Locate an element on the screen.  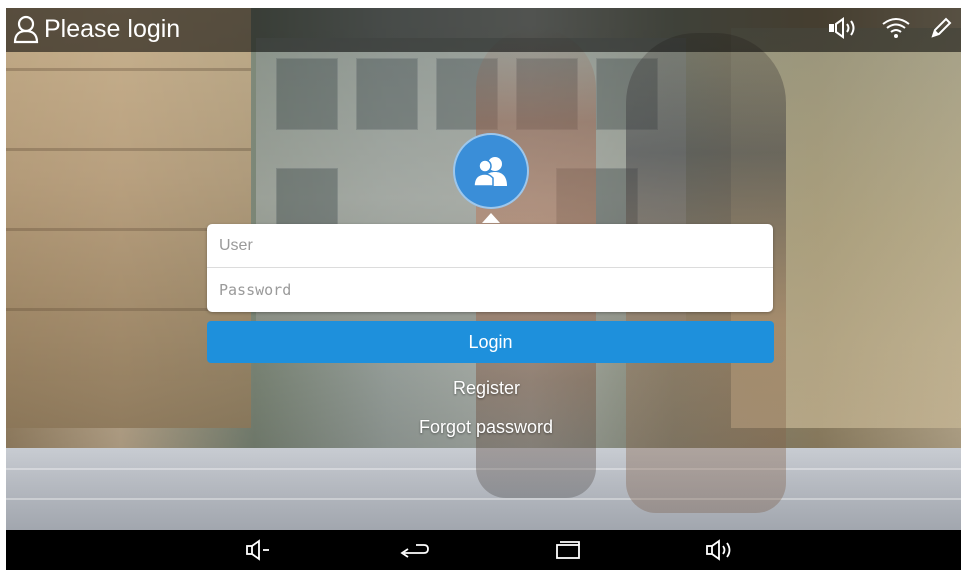
login-form is located at coordinates (490, 268).